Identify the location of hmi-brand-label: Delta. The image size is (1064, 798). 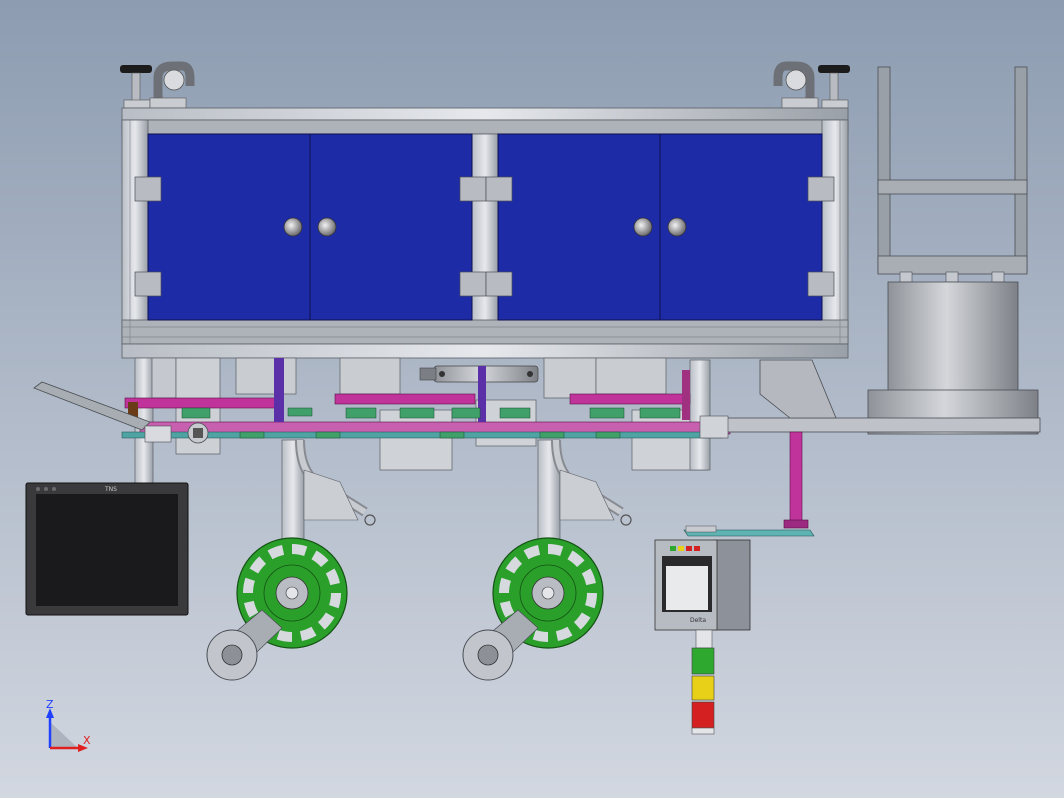
(698, 620).